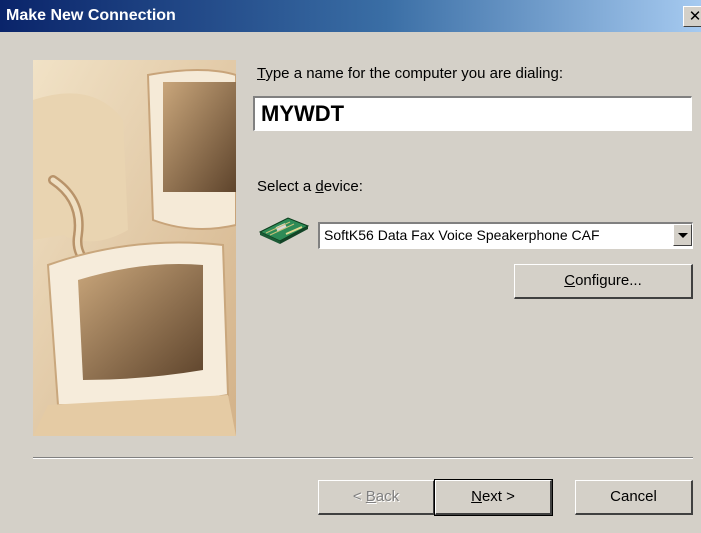 The height and width of the screenshot is (533, 701). Describe the element at coordinates (505, 235) in the screenshot. I see `device-select: SoftK56 Data Fax Voice Speakerphone CAF` at that location.